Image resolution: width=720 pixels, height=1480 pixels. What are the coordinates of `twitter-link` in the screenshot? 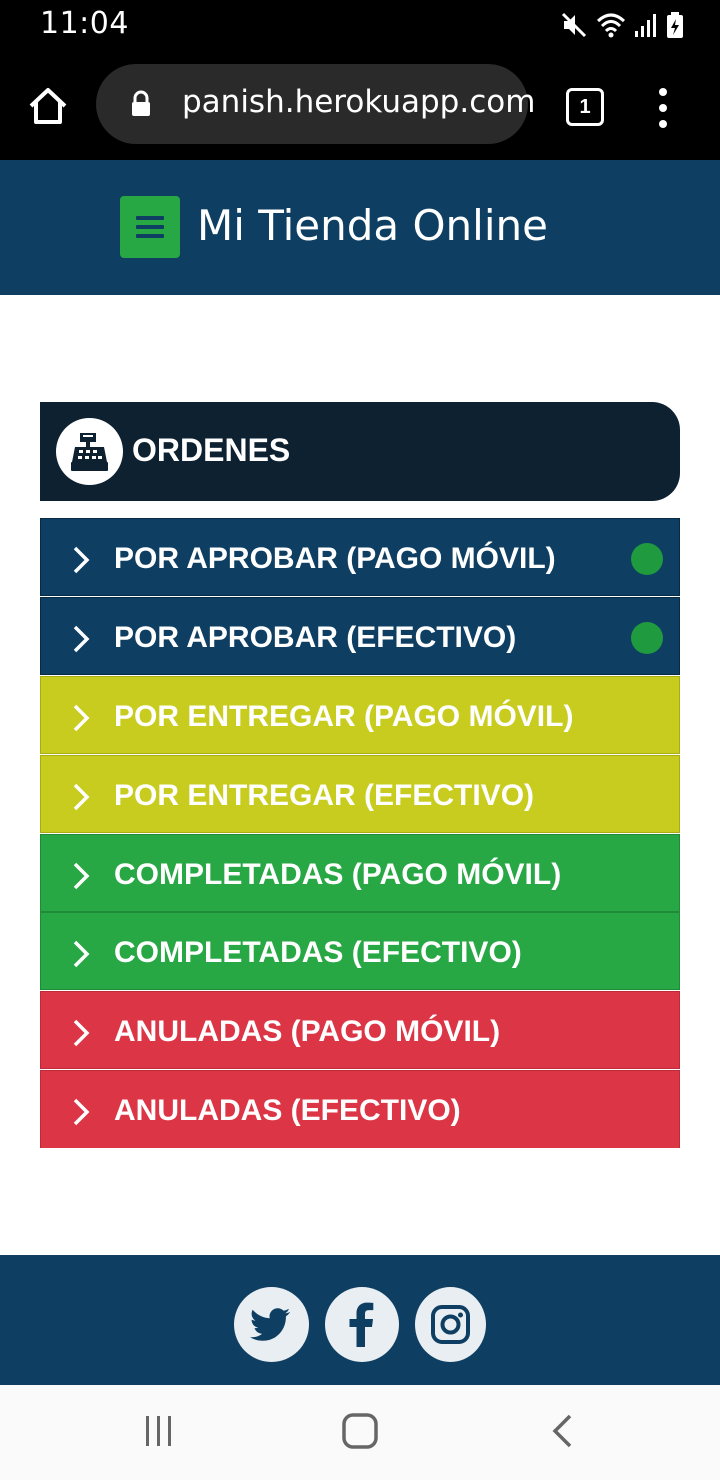 It's located at (271, 1324).